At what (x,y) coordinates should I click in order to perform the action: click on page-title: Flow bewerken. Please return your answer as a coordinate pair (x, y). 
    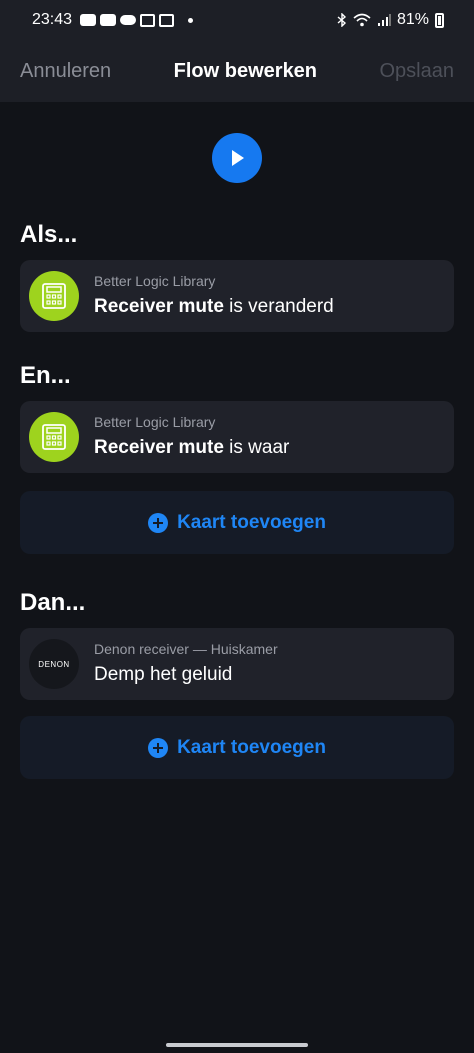
    Looking at the image, I should click on (245, 70).